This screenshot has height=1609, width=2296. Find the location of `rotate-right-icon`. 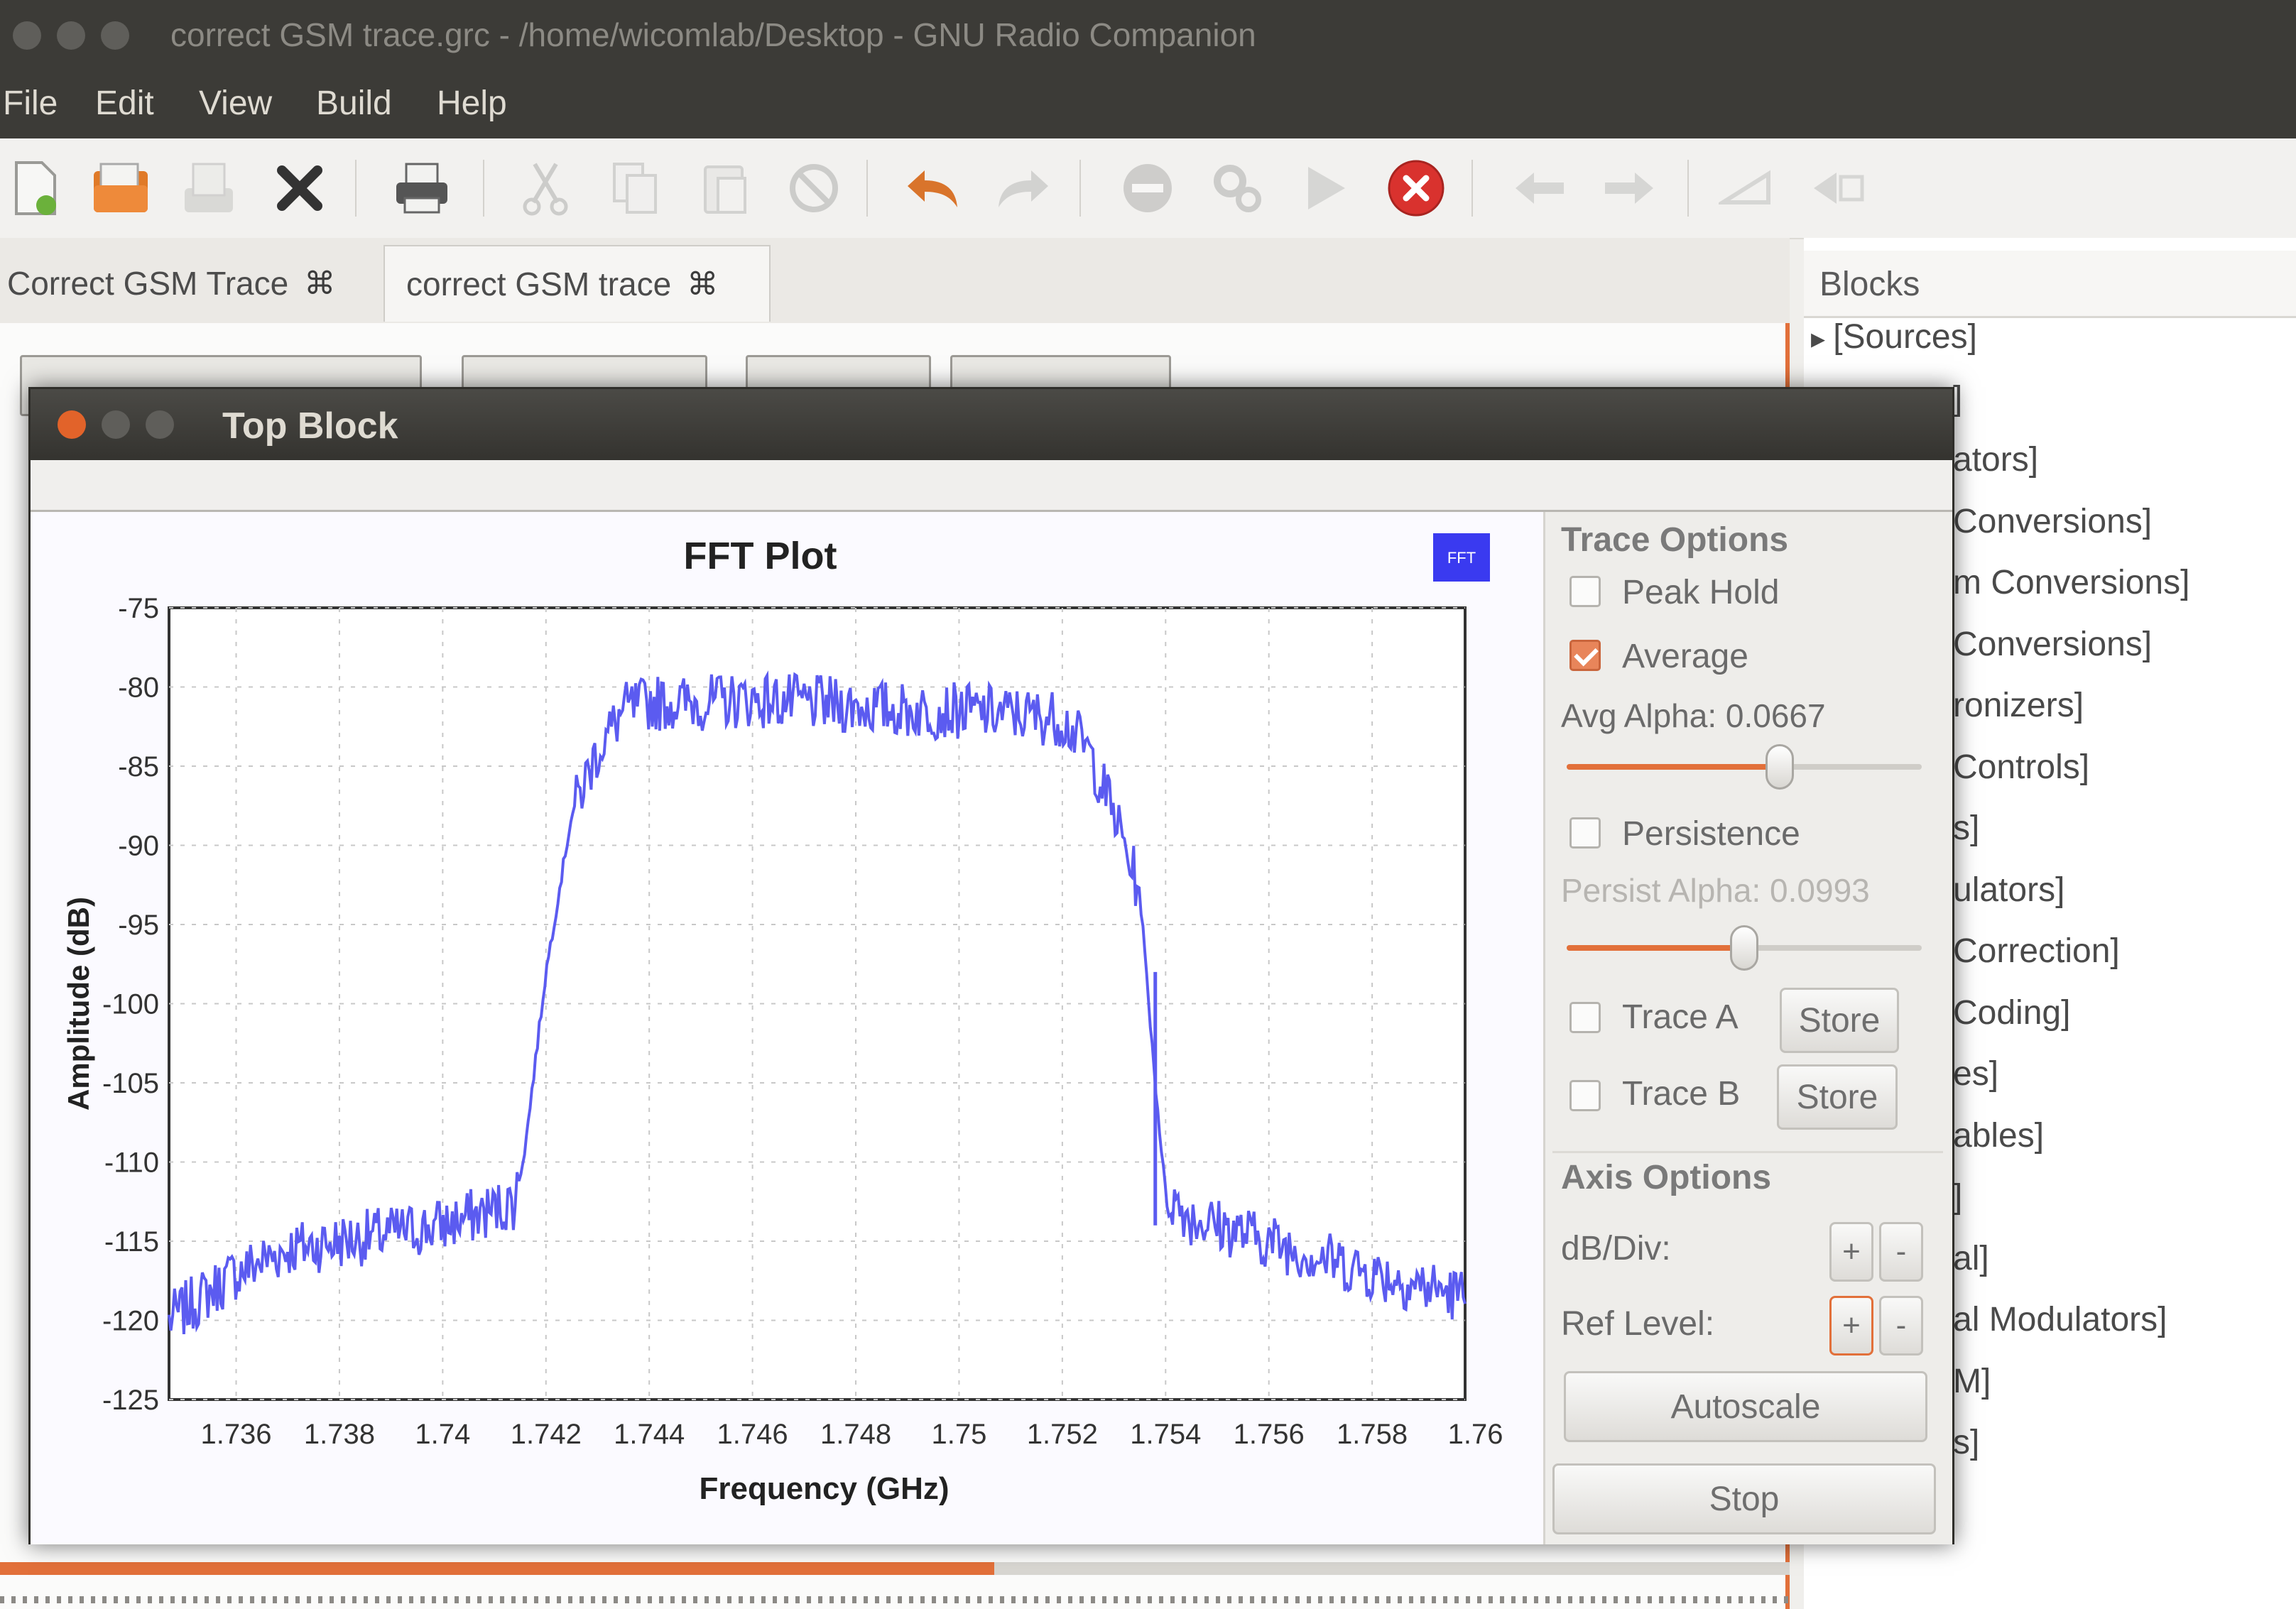

rotate-right-icon is located at coordinates (1629, 188).